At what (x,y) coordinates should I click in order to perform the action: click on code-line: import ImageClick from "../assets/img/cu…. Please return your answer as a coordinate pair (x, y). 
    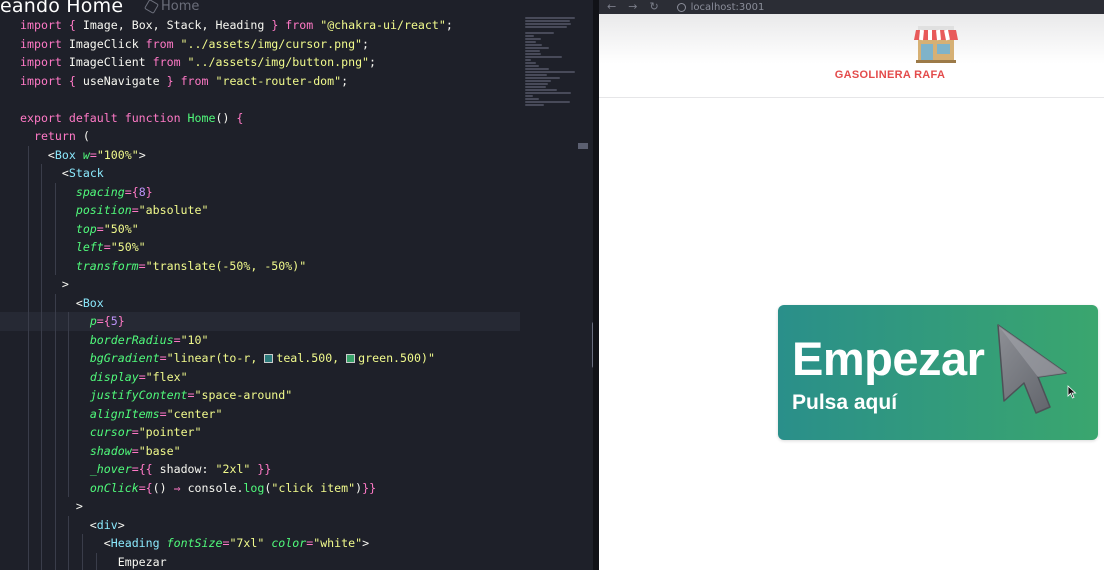
    Looking at the image, I should click on (260, 44).